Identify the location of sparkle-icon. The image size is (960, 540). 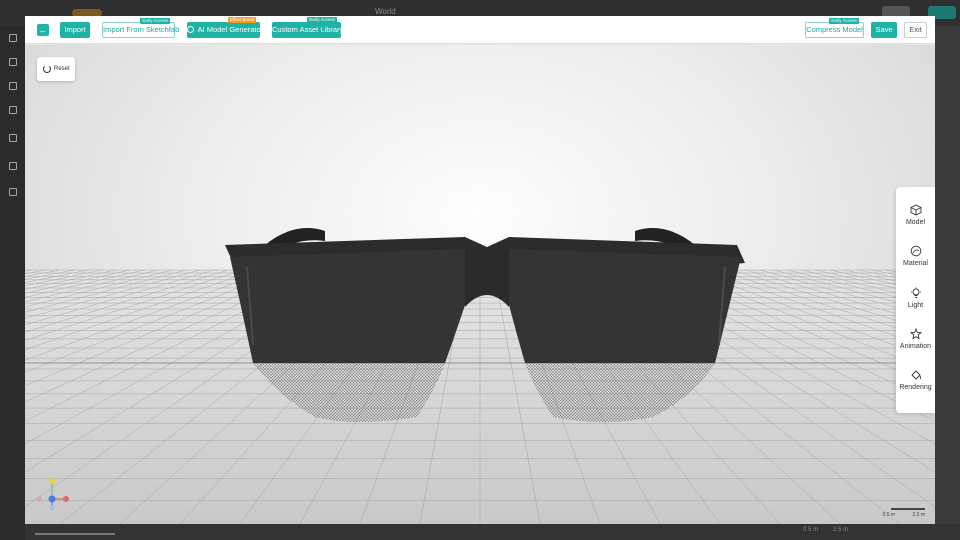
(190, 29).